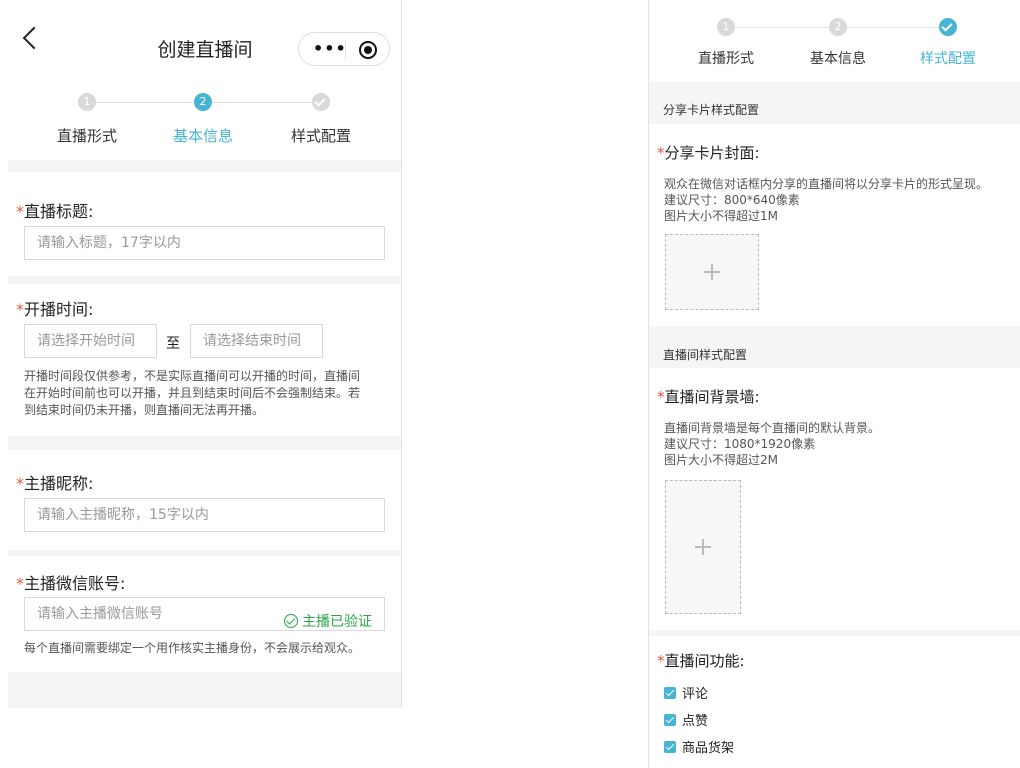 The width and height of the screenshot is (1020, 768). Describe the element at coordinates (204, 224) in the screenshot. I see `title-section: *直播标题: 请输入标题，17字以内` at that location.